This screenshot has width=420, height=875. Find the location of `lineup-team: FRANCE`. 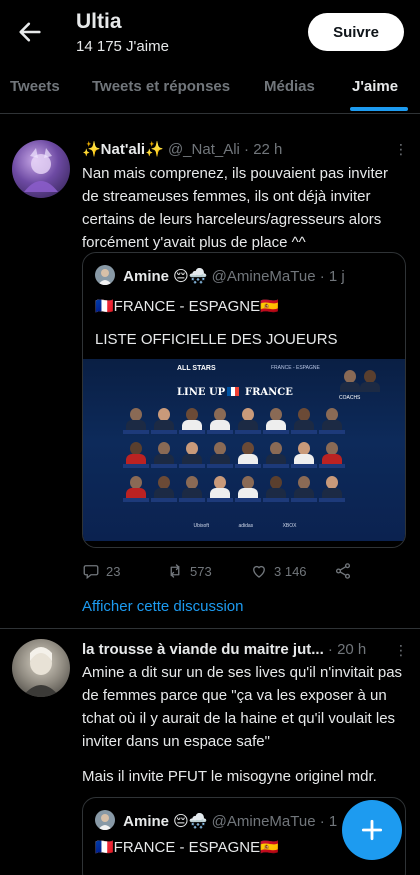

lineup-team: FRANCE is located at coordinates (269, 392).